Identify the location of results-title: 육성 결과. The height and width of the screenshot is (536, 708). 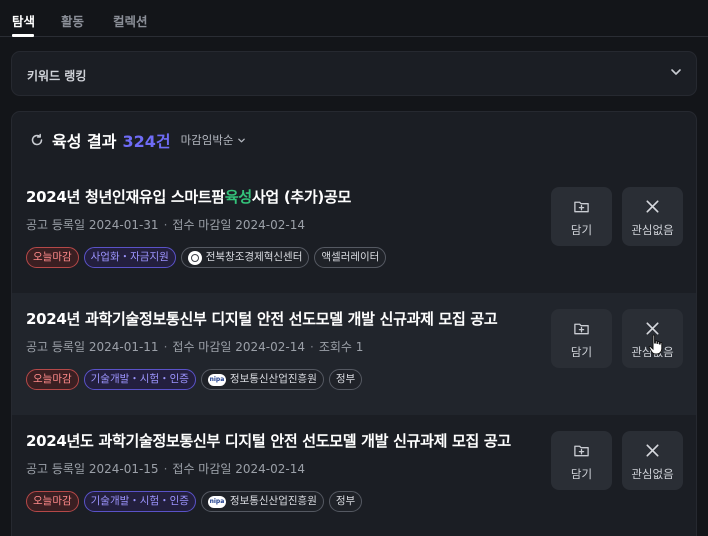
(84, 141).